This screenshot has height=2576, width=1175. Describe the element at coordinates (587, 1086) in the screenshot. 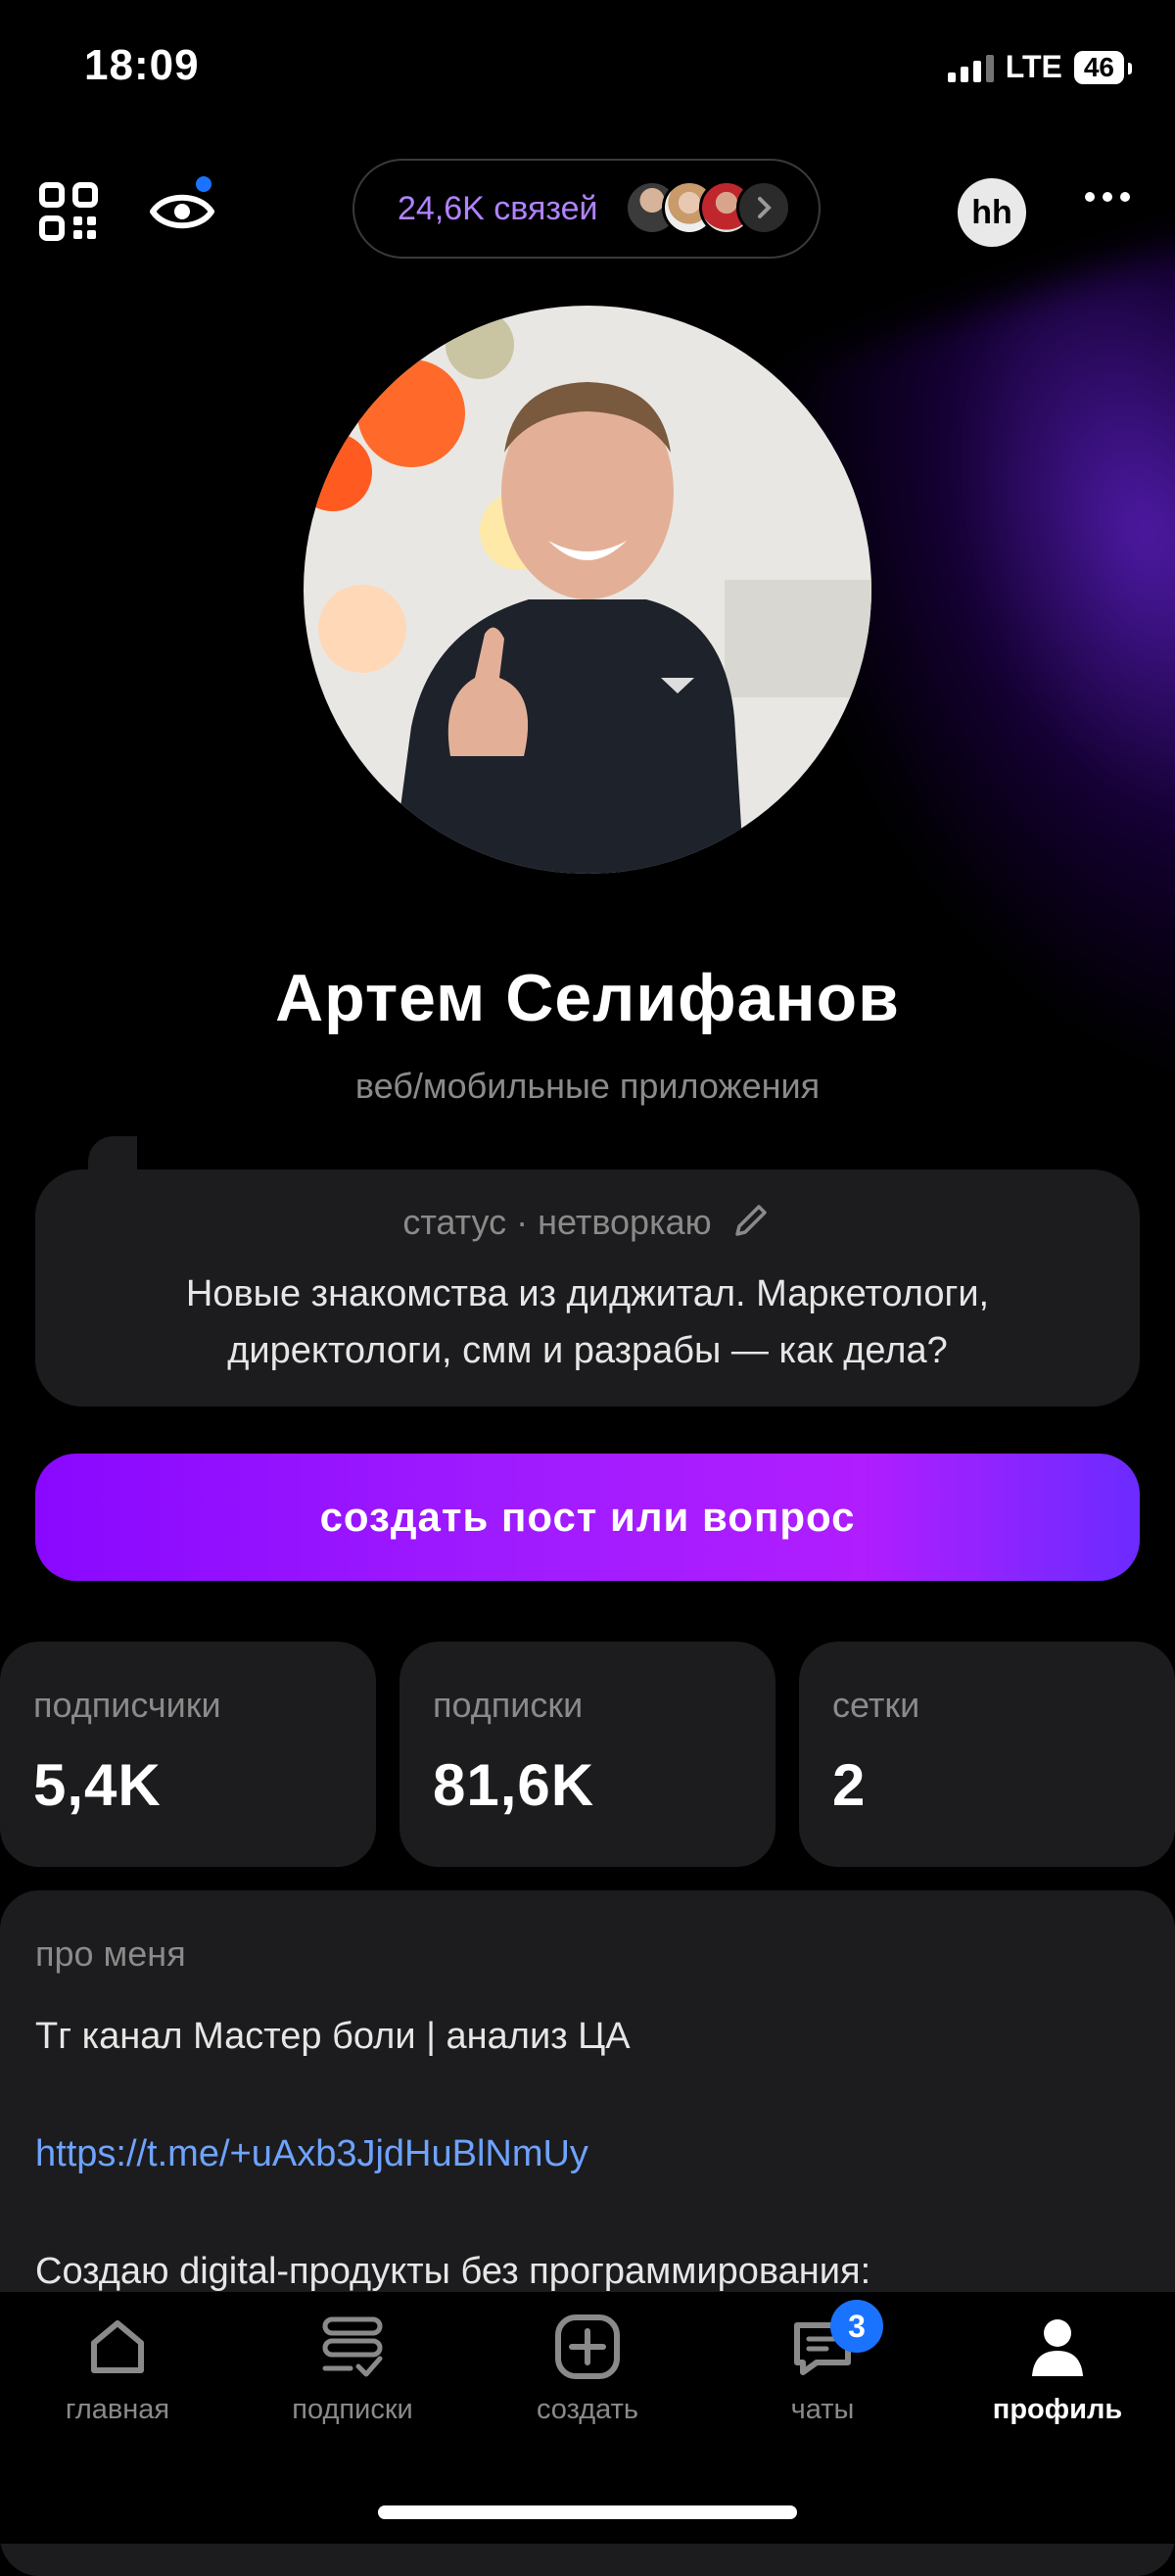

I see `profile-subtitle: веб/мобильные приложения` at that location.